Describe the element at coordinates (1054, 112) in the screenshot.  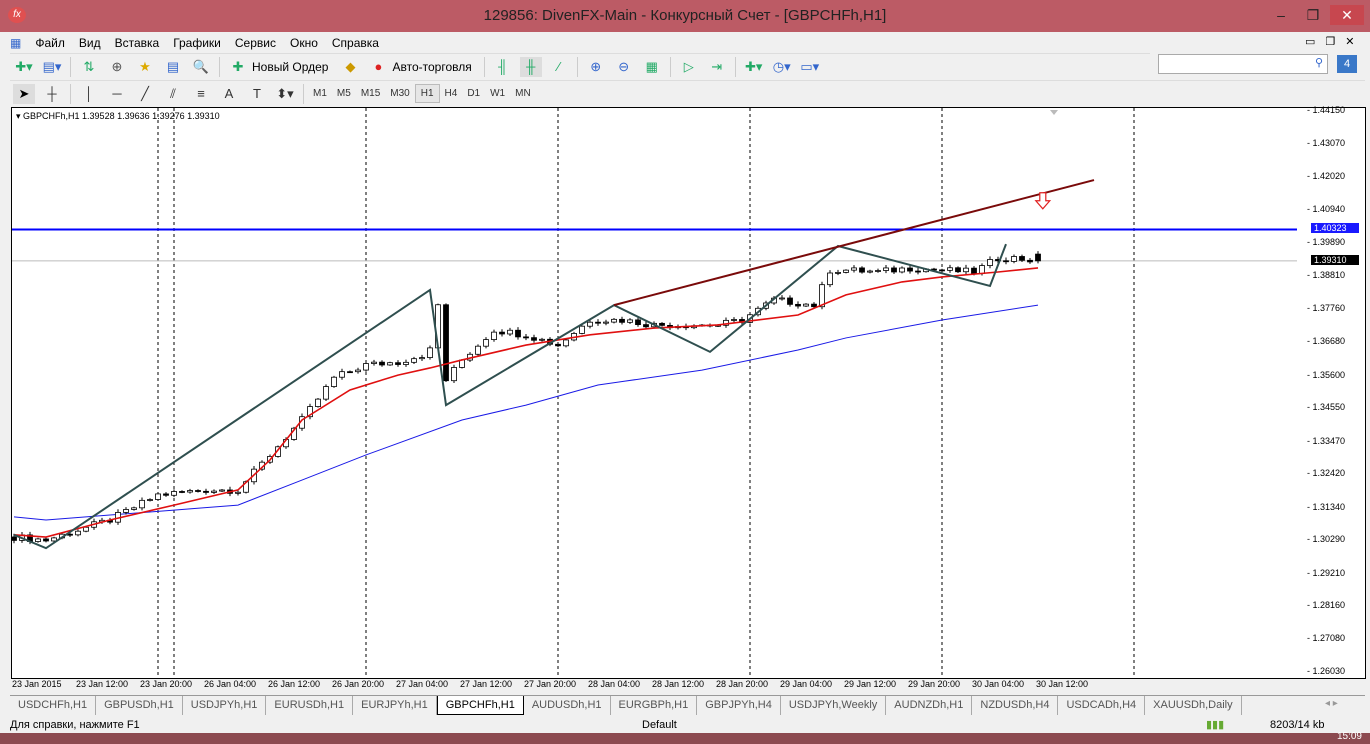
I see `chart-shift-marker-icon` at that location.